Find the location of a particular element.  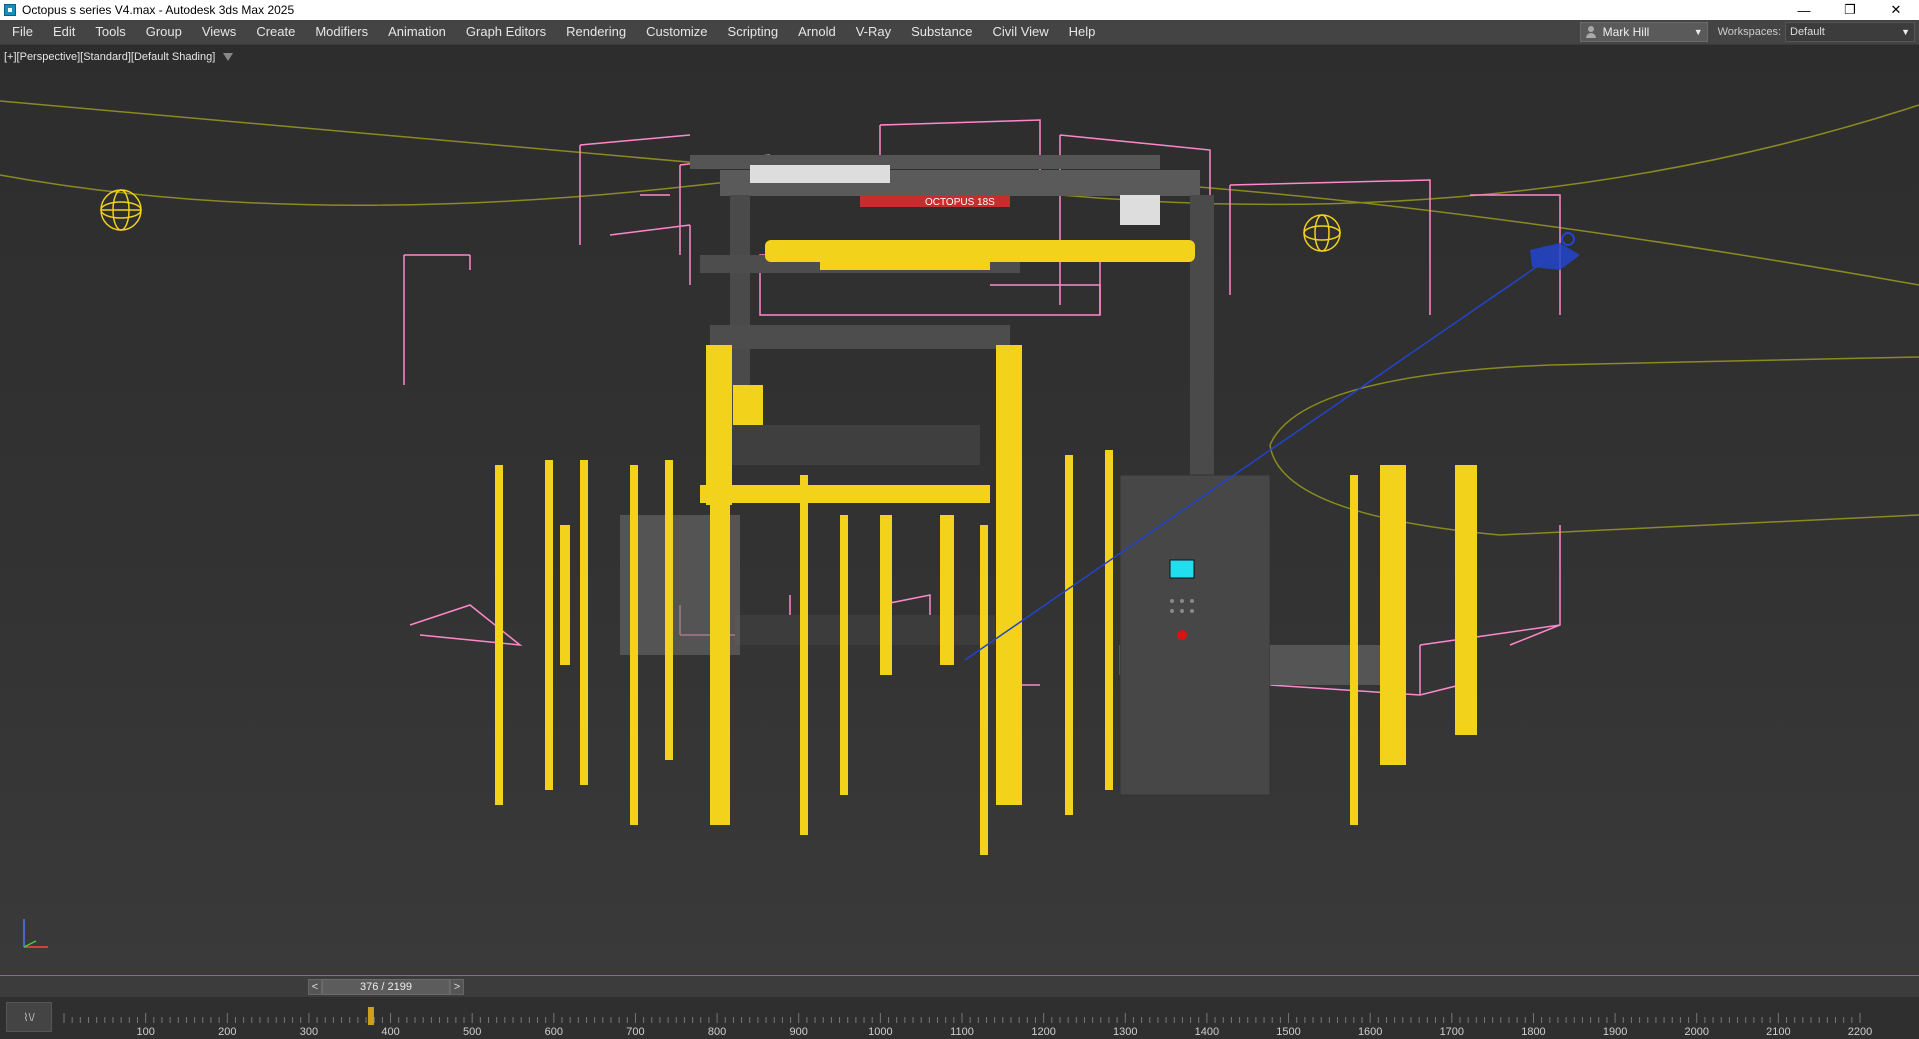

trackbar-tick-label: 1900 is located at coordinates (1615, 1031).